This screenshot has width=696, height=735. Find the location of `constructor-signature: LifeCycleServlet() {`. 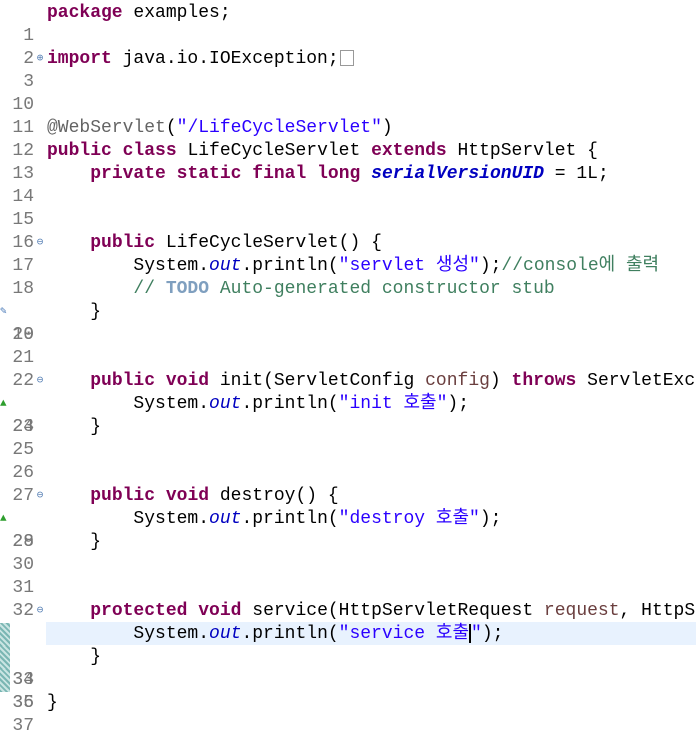

constructor-signature: LifeCycleServlet() { is located at coordinates (268, 243).